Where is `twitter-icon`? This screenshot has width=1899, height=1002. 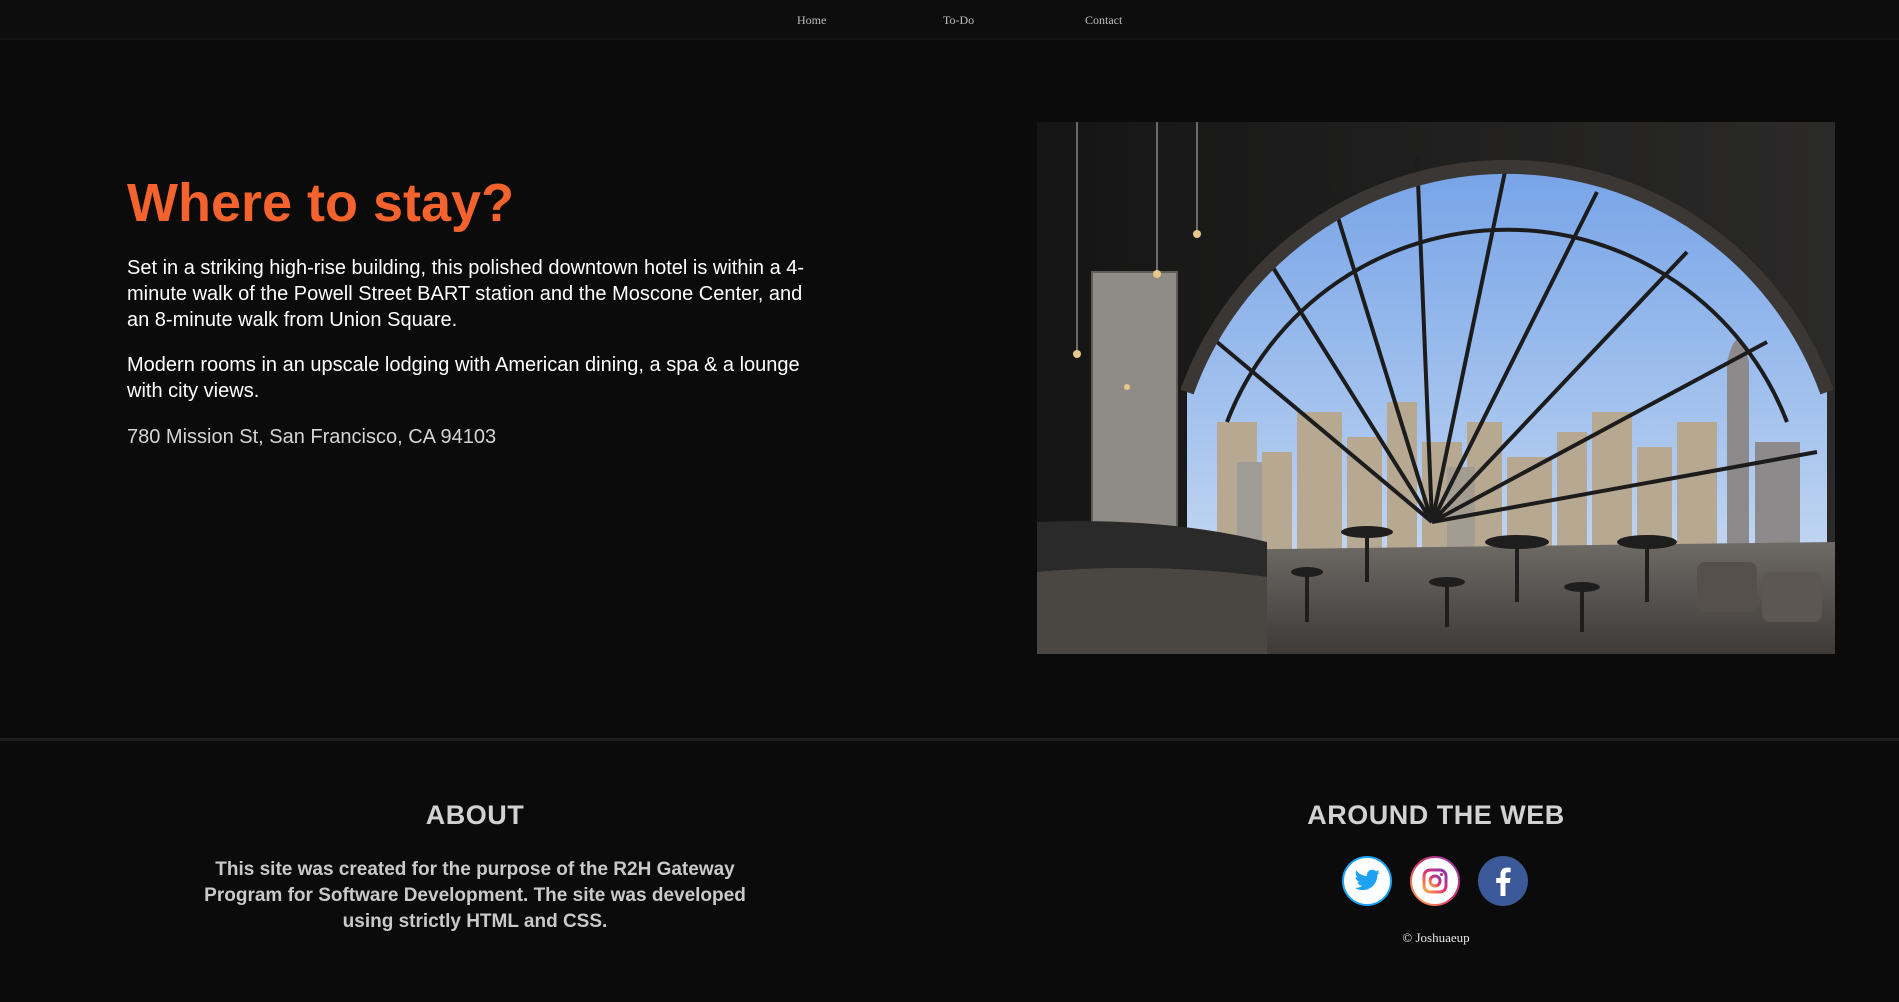 twitter-icon is located at coordinates (1367, 881).